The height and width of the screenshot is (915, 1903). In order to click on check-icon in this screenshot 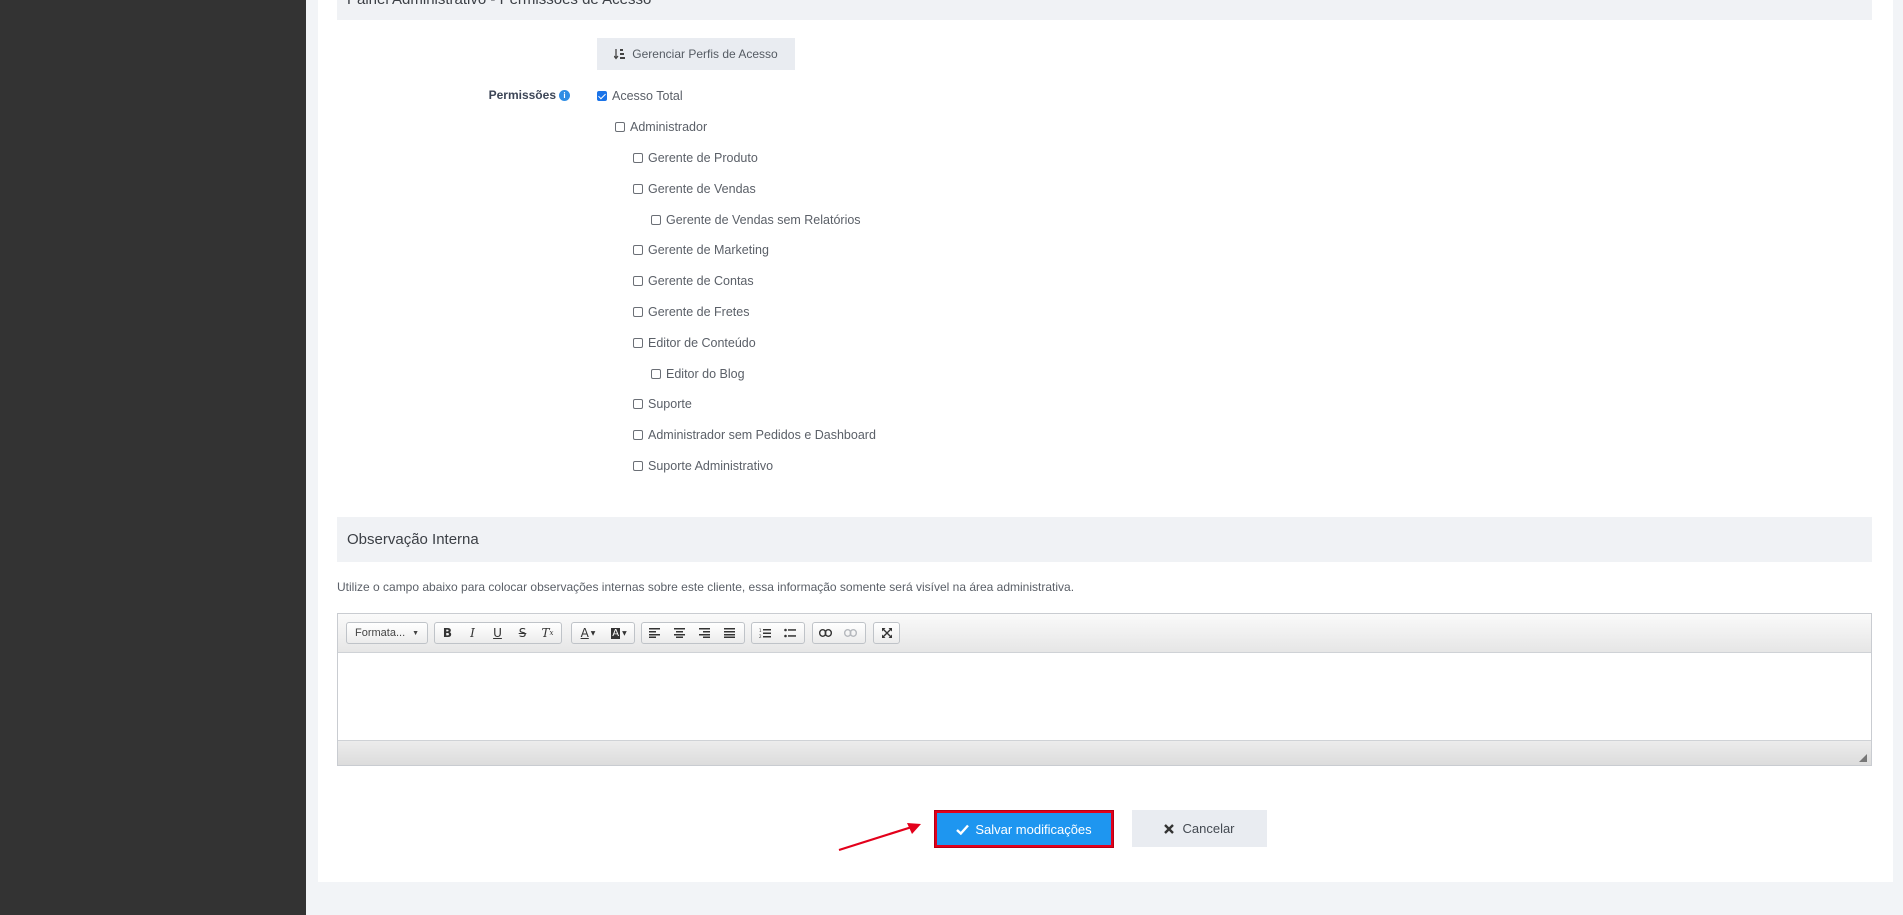, I will do `click(963, 829)`.